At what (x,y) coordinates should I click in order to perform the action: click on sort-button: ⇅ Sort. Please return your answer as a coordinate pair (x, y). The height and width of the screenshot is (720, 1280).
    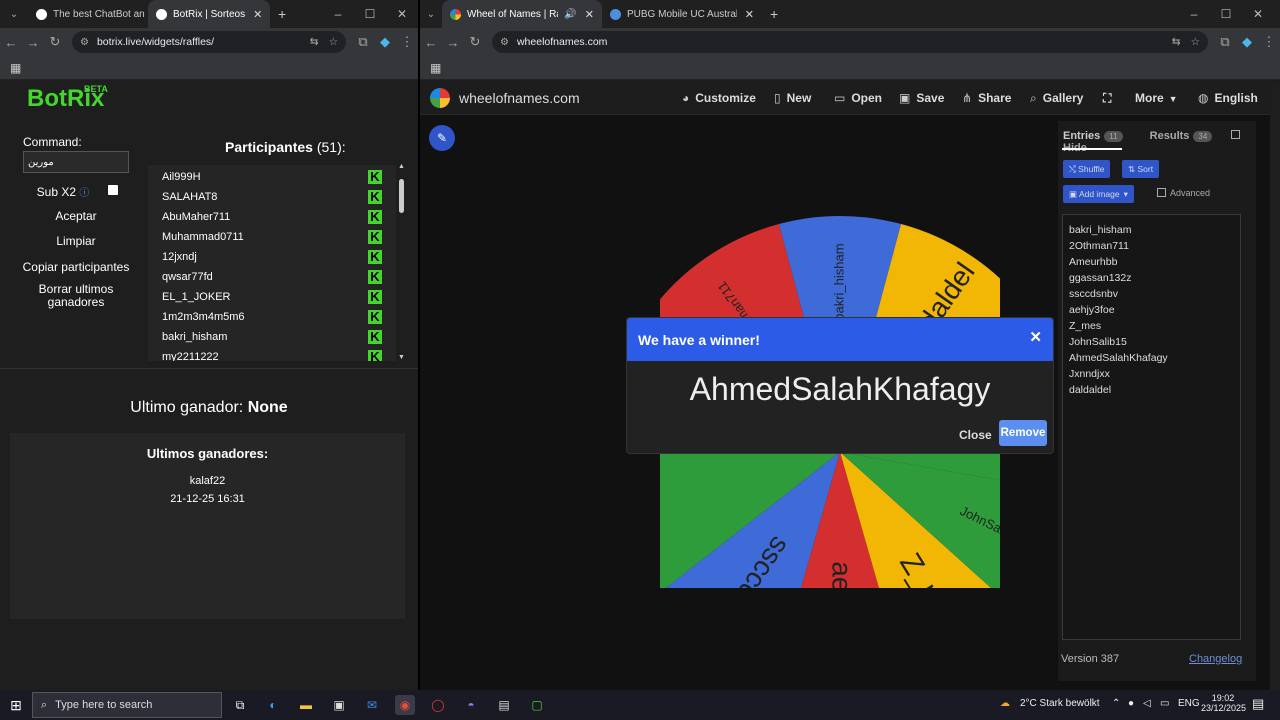
    Looking at the image, I should click on (1141, 169).